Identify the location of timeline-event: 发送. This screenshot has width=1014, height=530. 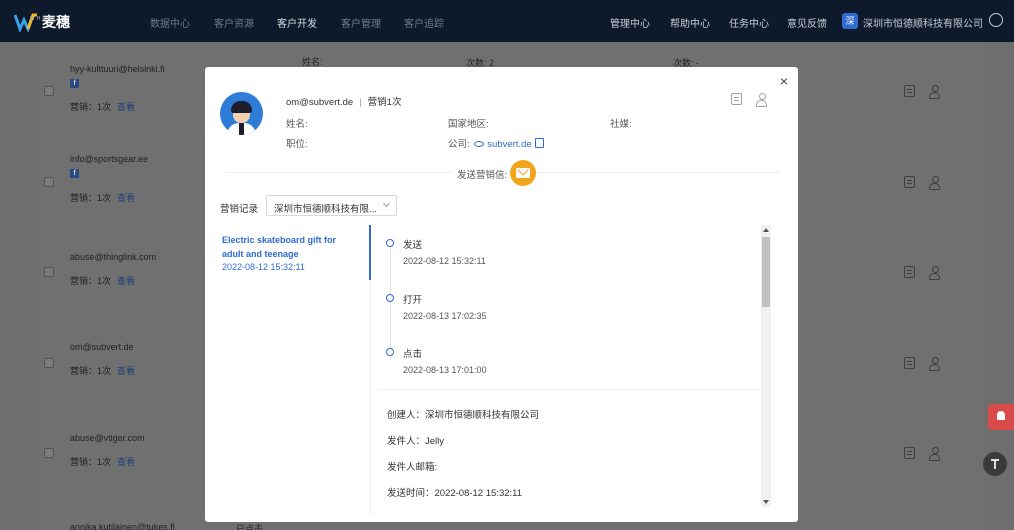
(413, 245).